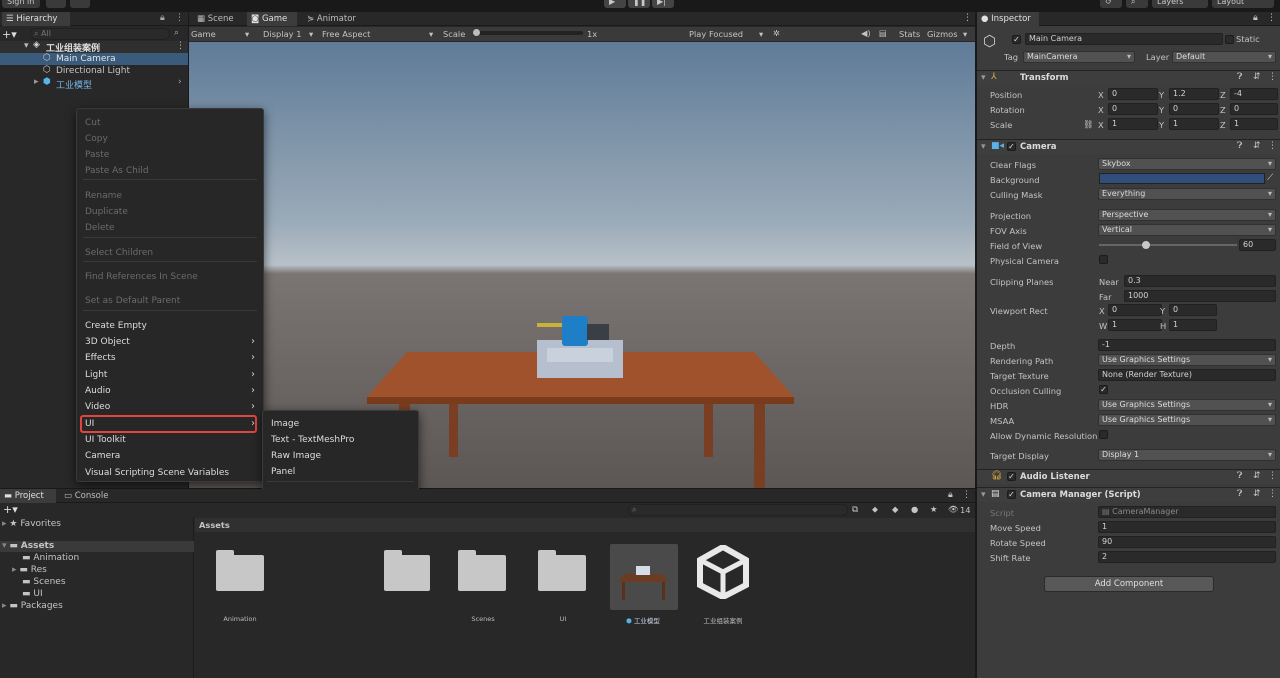  What do you see at coordinates (1088, 124) in the screenshot?
I see `link-icon: ⛓` at bounding box center [1088, 124].